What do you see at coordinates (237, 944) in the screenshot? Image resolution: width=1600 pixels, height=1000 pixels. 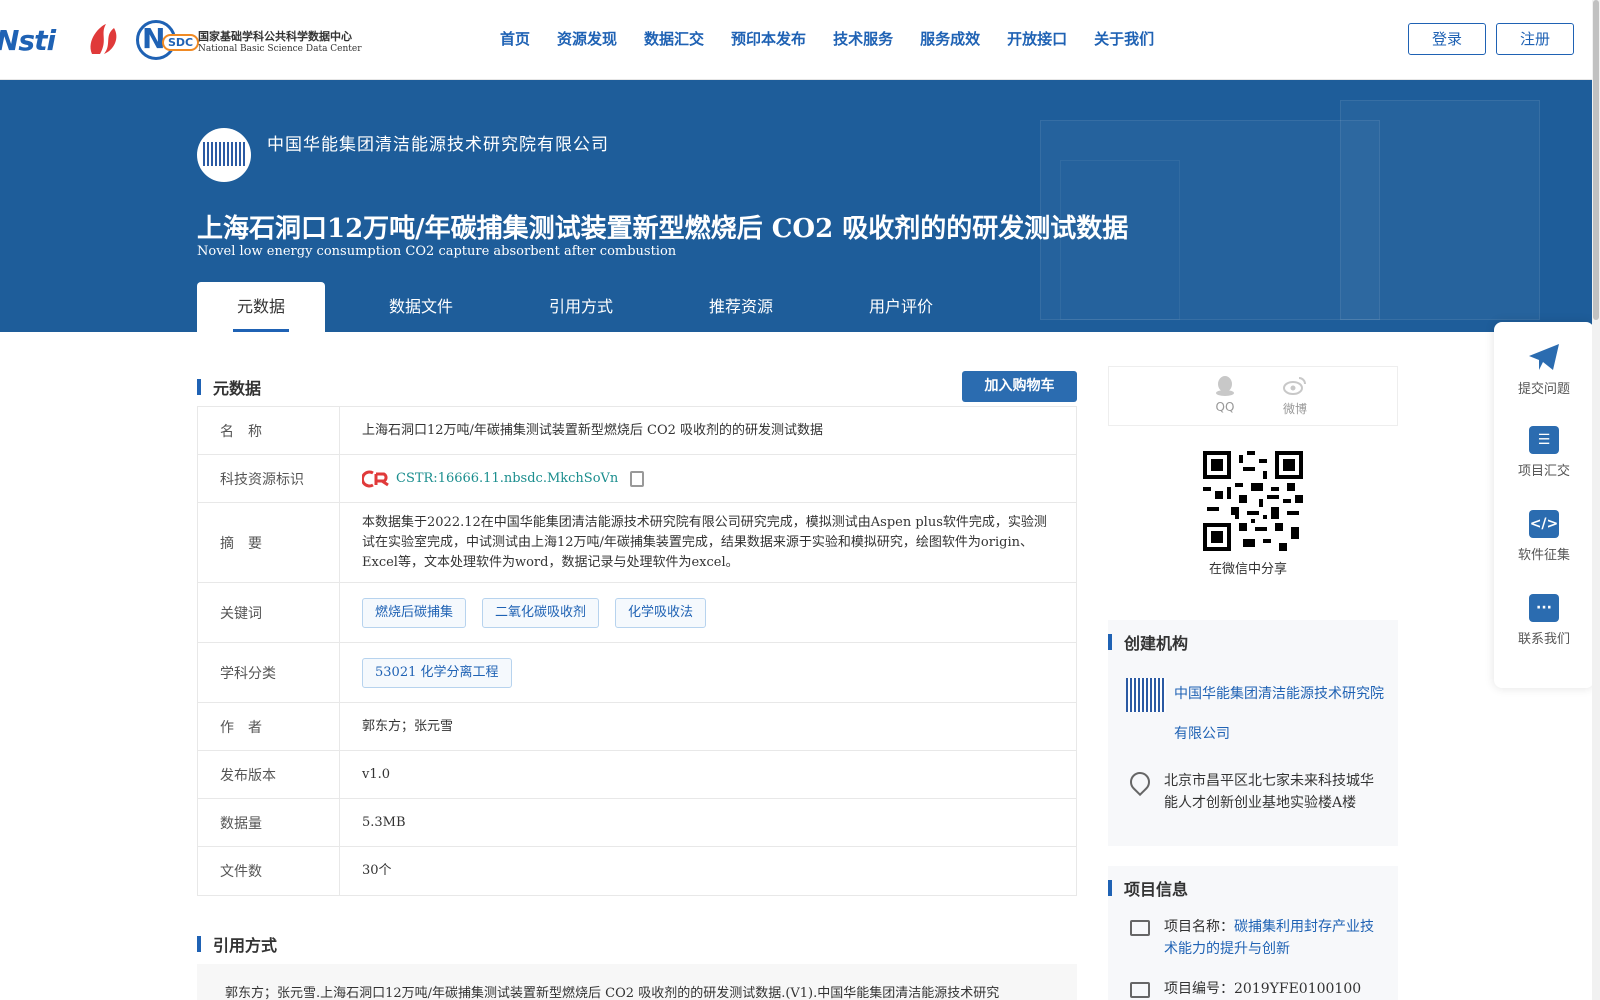 I see `citation-section-title: 引用方式` at bounding box center [237, 944].